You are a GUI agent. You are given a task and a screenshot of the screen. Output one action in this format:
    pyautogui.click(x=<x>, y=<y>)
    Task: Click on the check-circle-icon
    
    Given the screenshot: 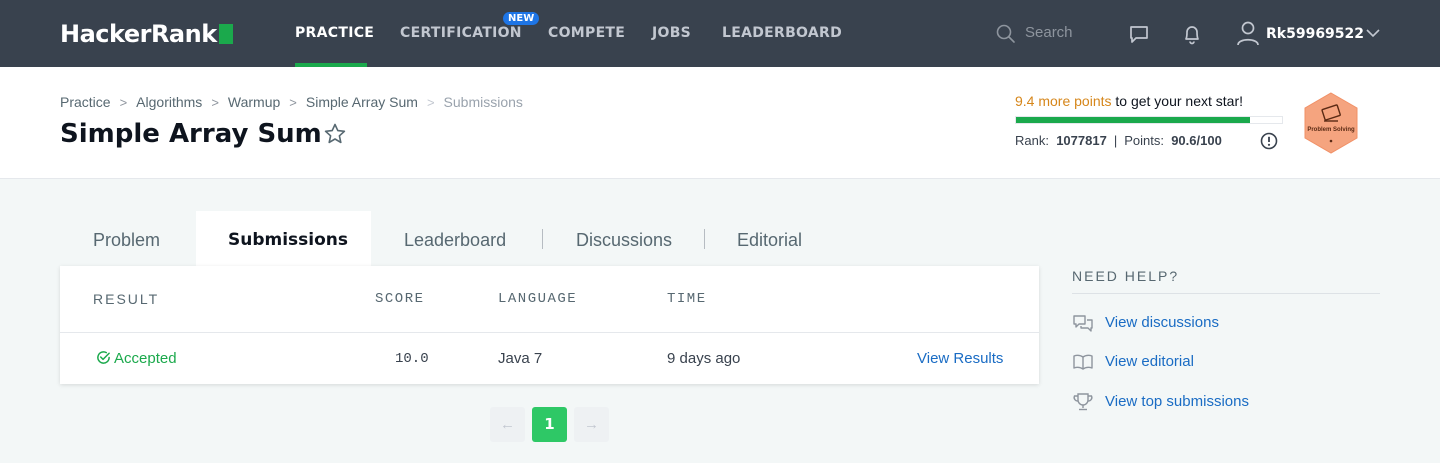 What is the action you would take?
    pyautogui.click(x=103, y=357)
    